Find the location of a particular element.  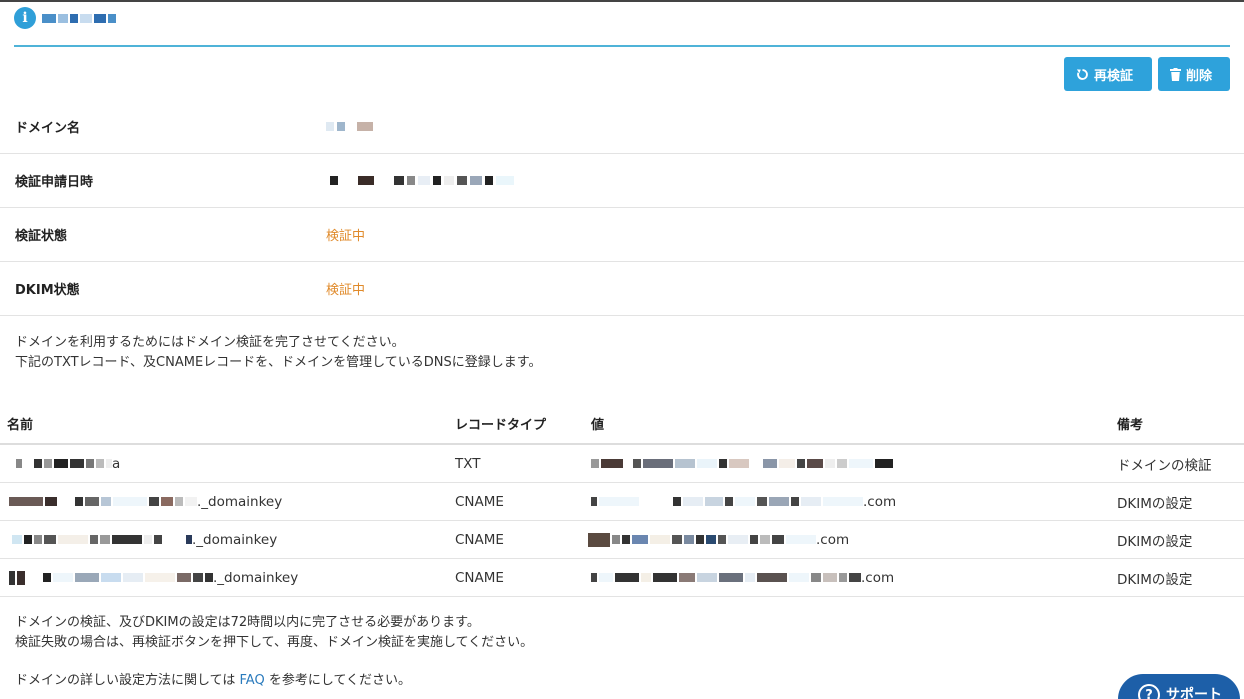

table-row: a TXT ドメインの検証 is located at coordinates (622, 464).